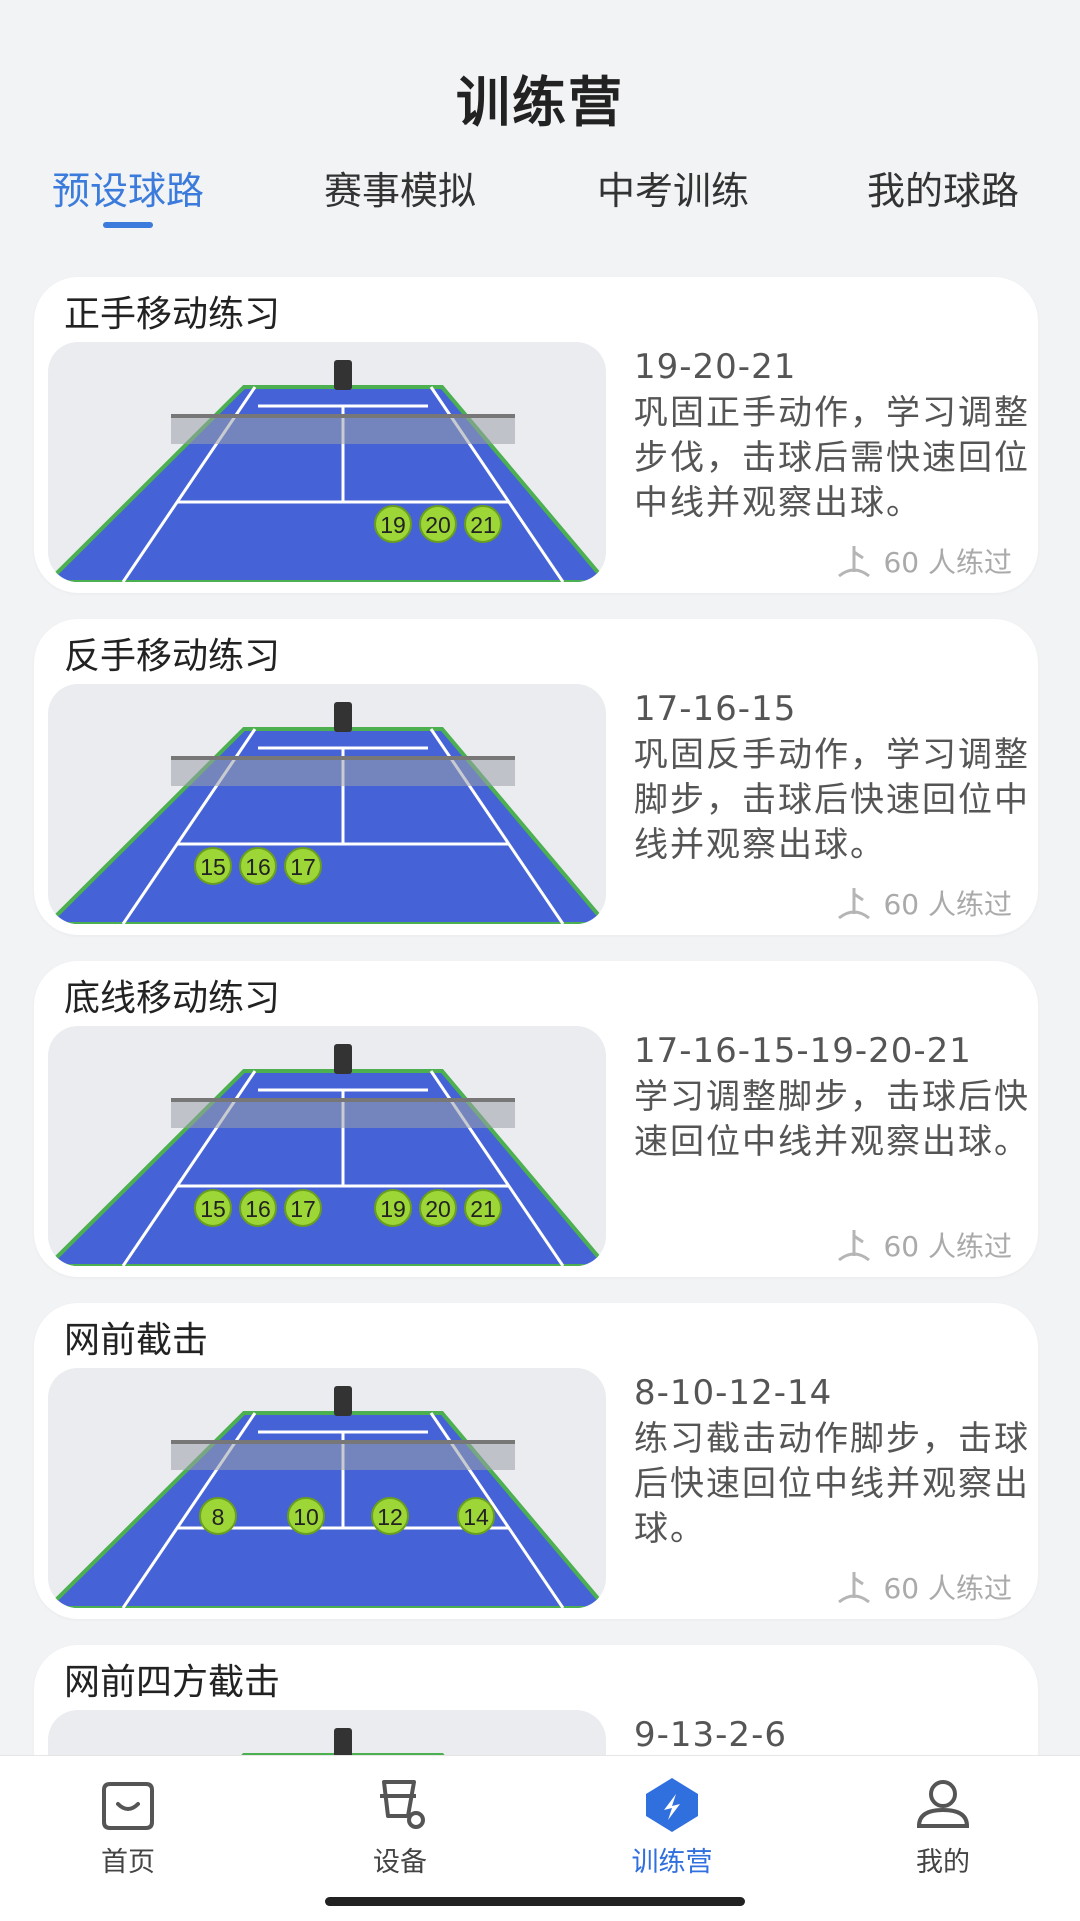  I want to click on nav-label: 设备, so click(400, 1862).